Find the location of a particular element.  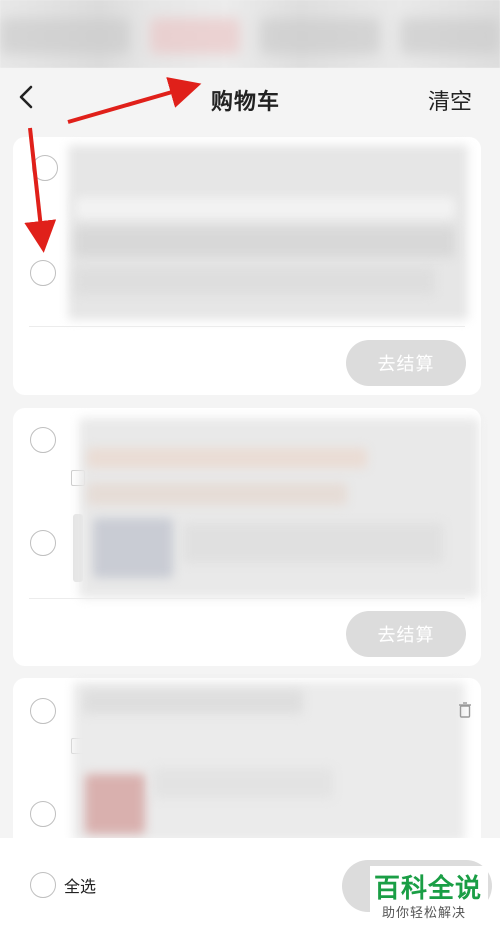

status-bar is located at coordinates (250, 34).